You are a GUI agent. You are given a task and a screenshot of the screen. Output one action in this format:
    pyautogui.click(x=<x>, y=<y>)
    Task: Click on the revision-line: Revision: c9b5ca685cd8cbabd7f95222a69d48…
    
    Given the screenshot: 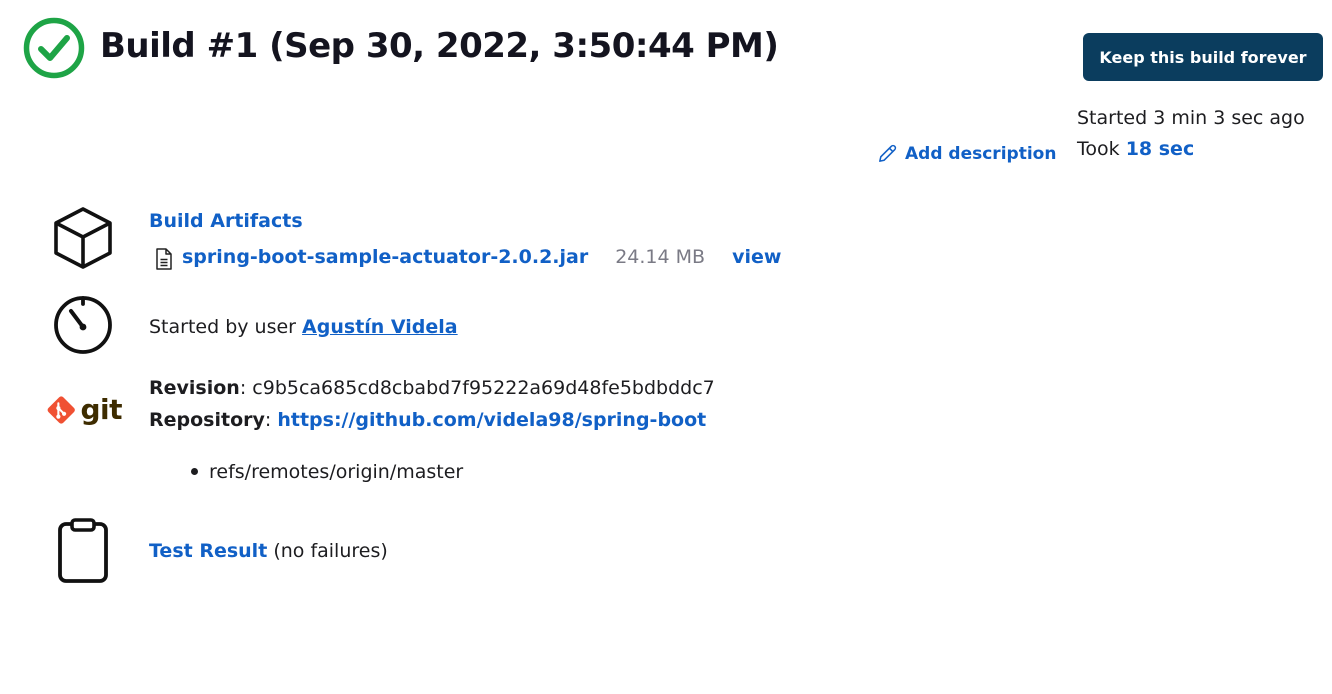 What is the action you would take?
    pyautogui.click(x=432, y=388)
    